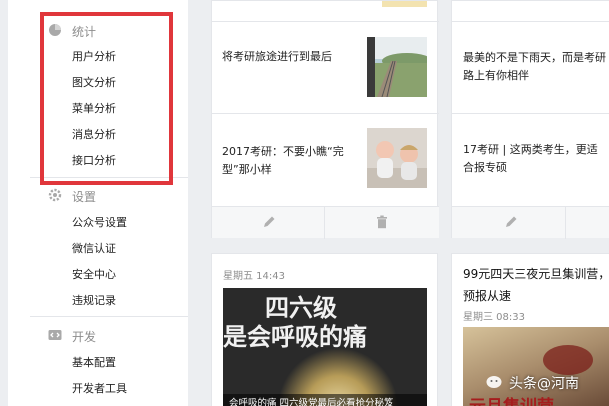 The height and width of the screenshot is (406, 609). What do you see at coordinates (294, 57) in the screenshot?
I see `article-title: 将考研旅途进行到最后` at bounding box center [294, 57].